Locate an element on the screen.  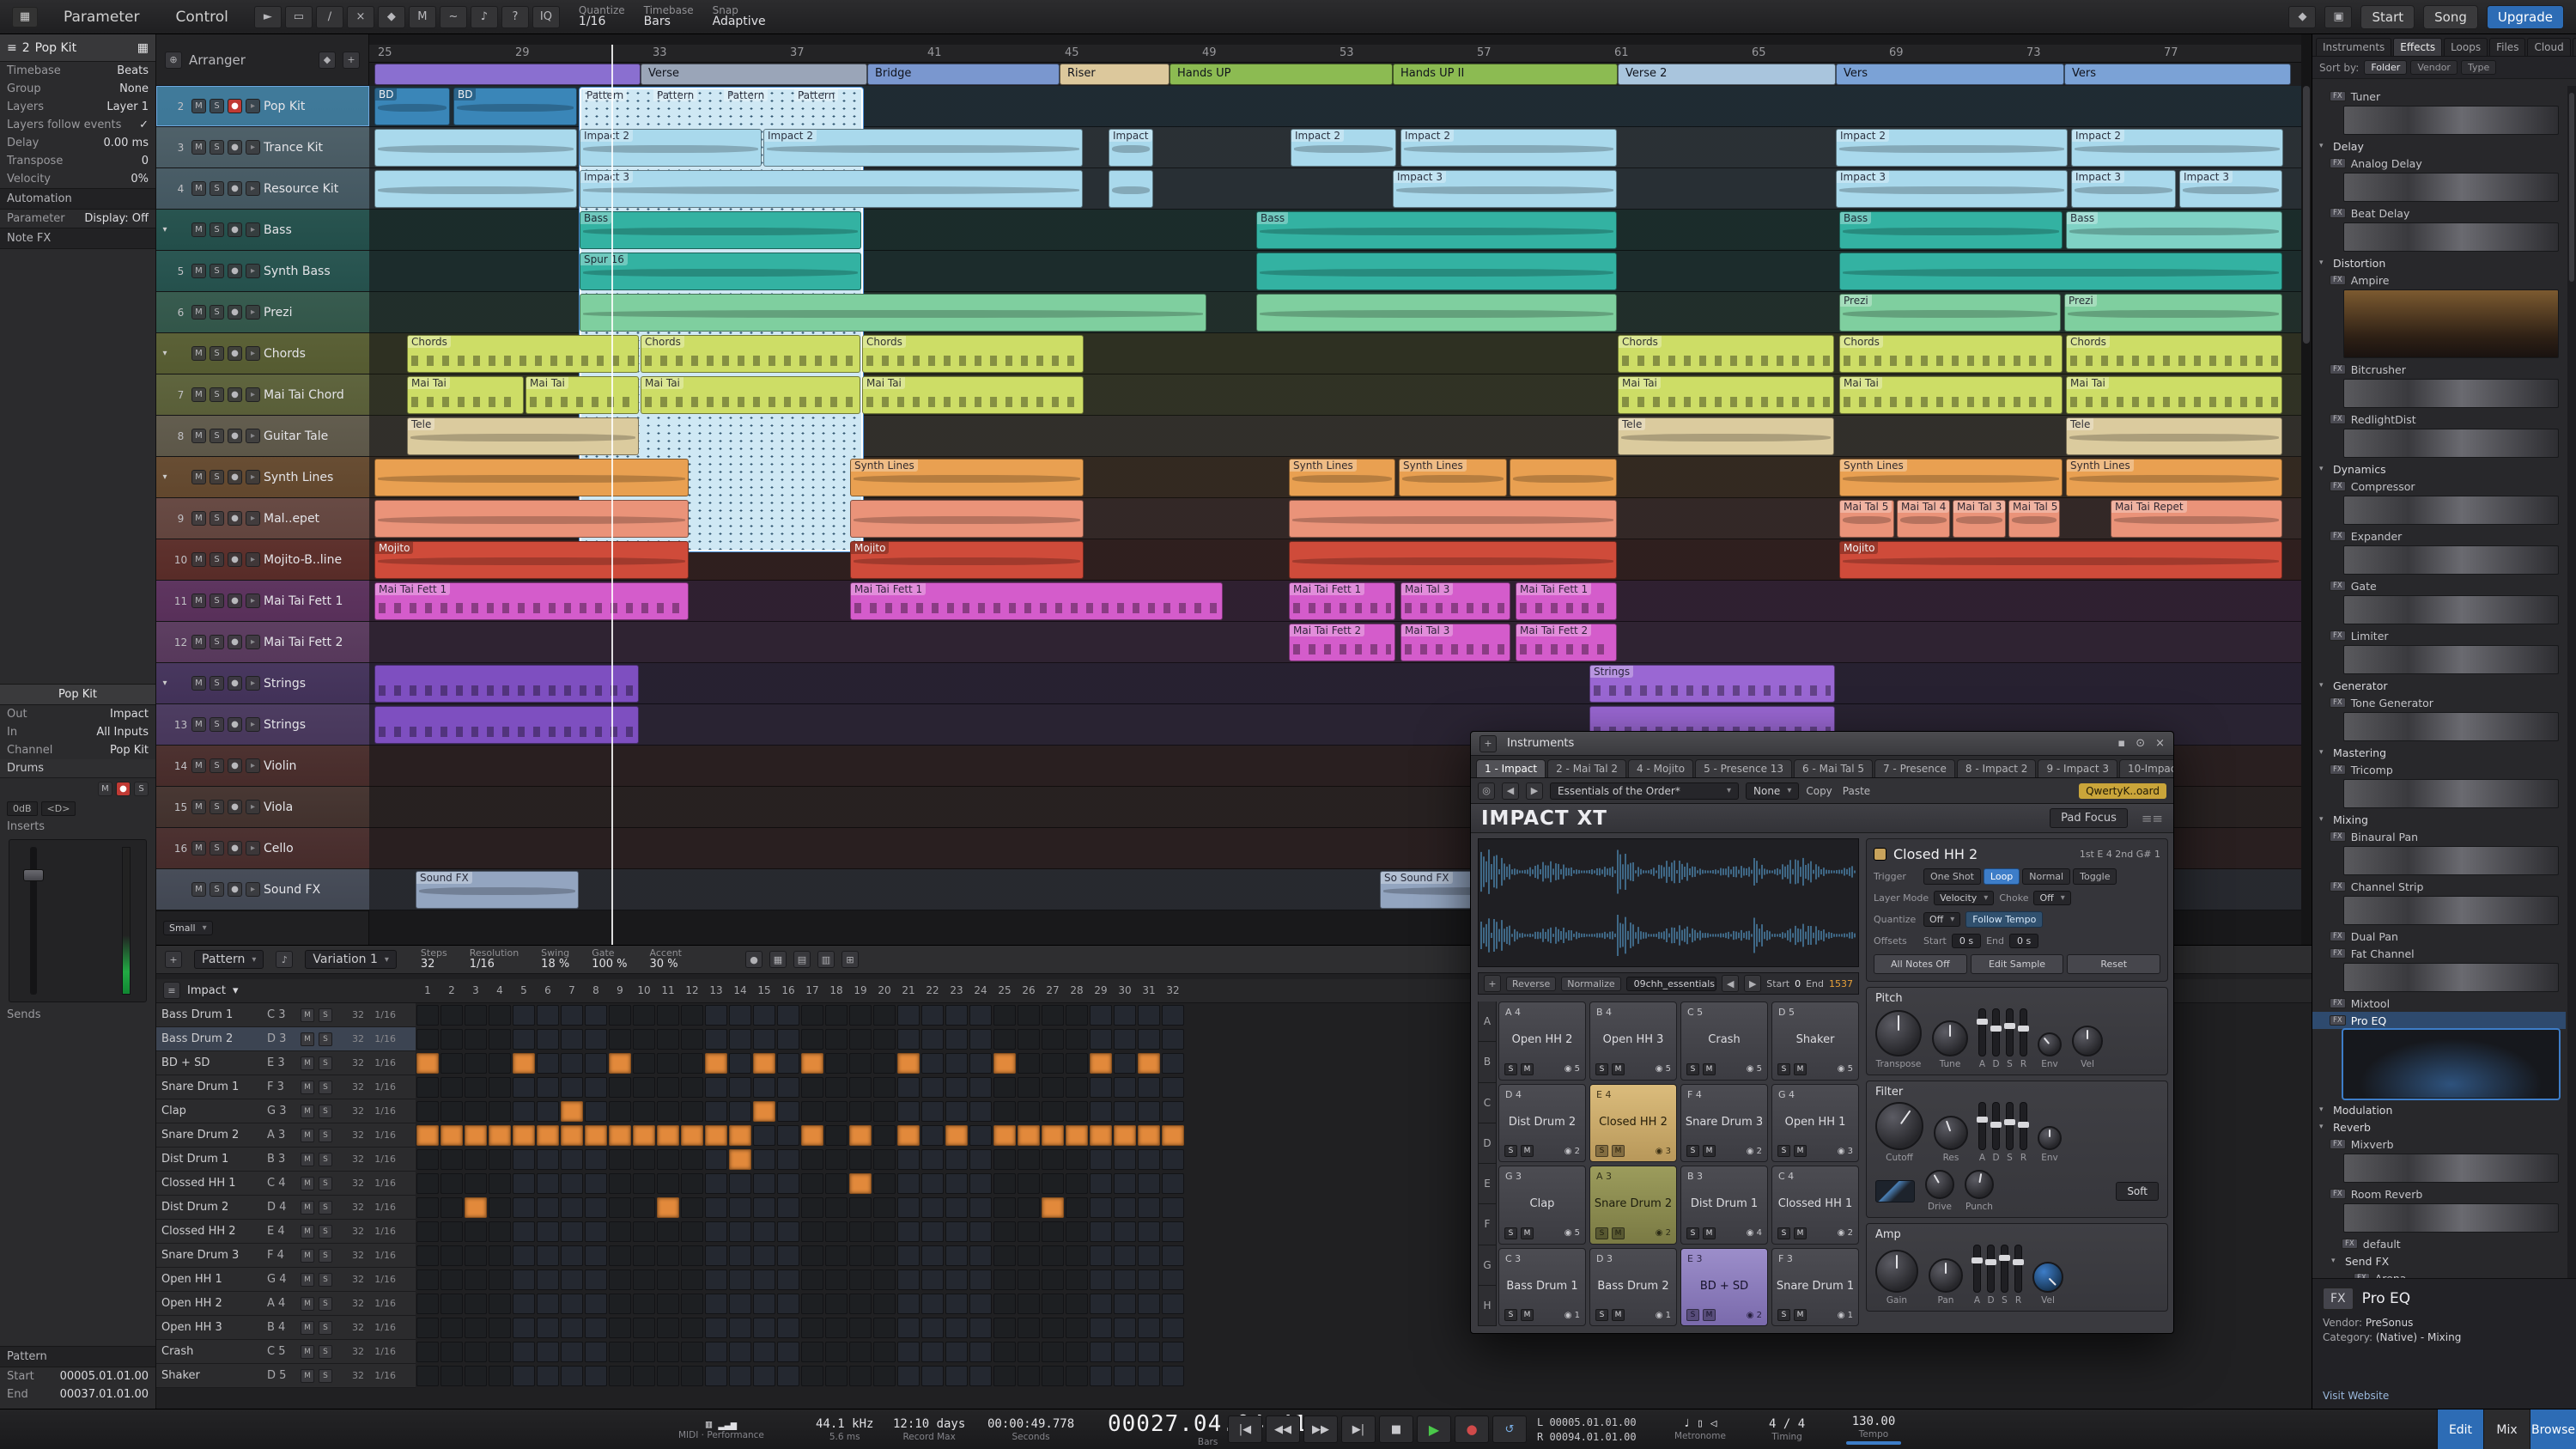
trigger-toggle: Toggle is located at coordinates (2095, 876).